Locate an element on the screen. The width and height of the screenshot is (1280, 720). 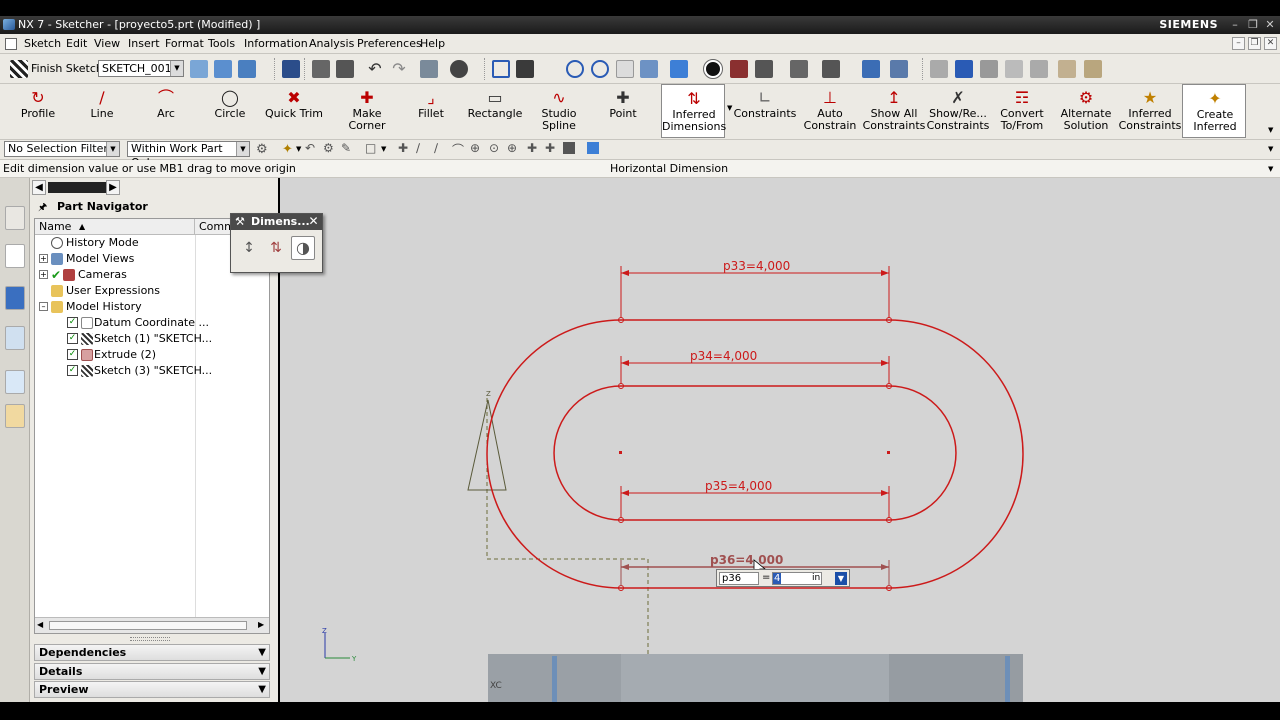
arc-button: ⌒ Arc is located at coordinates (166, 111).